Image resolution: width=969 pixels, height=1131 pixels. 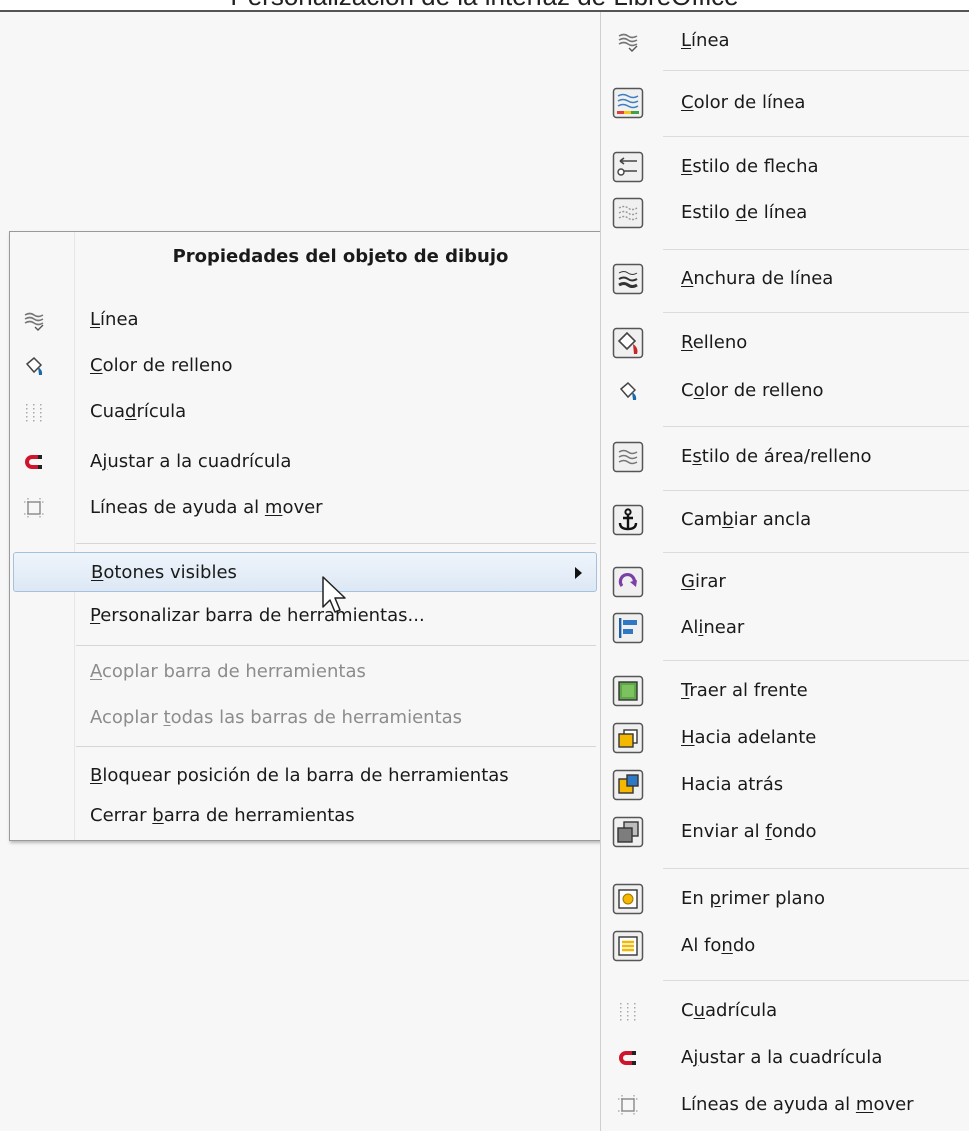 I want to click on menu-item-dock-toolbar: Acoplar barra de herramientas, so click(x=228, y=671).